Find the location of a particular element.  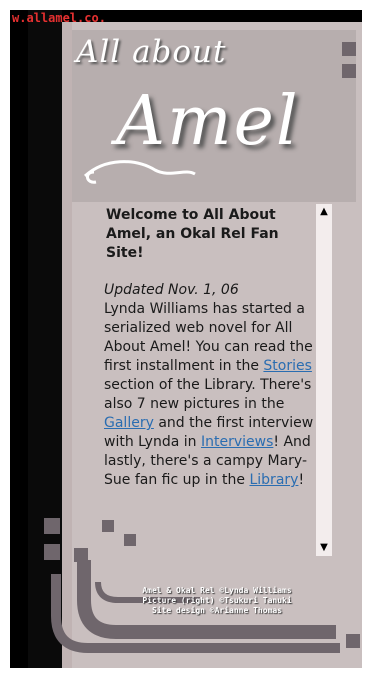

library-link: Library is located at coordinates (273, 480).